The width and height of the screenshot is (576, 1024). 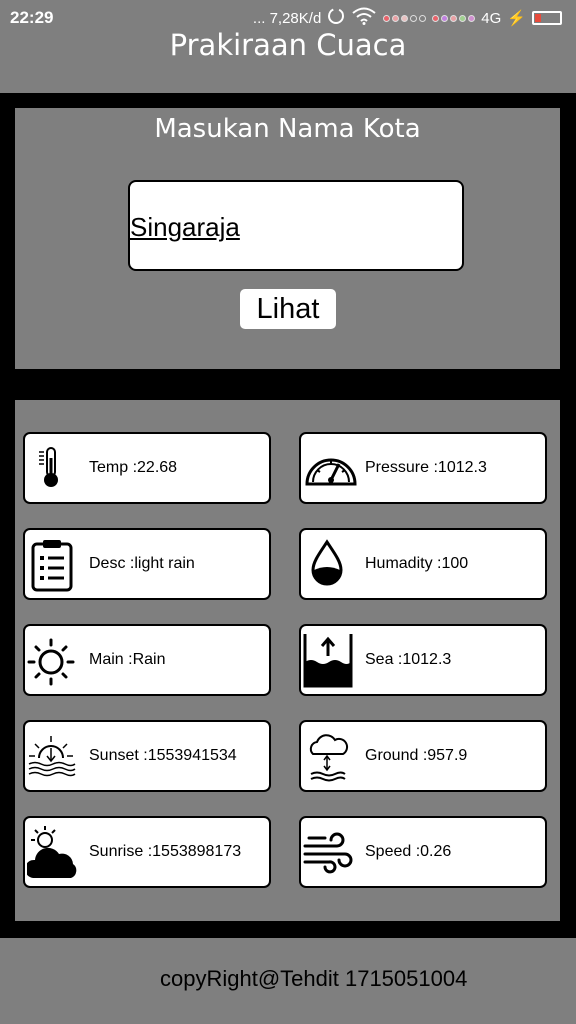 I want to click on sun-icon, so click(x=55, y=660).